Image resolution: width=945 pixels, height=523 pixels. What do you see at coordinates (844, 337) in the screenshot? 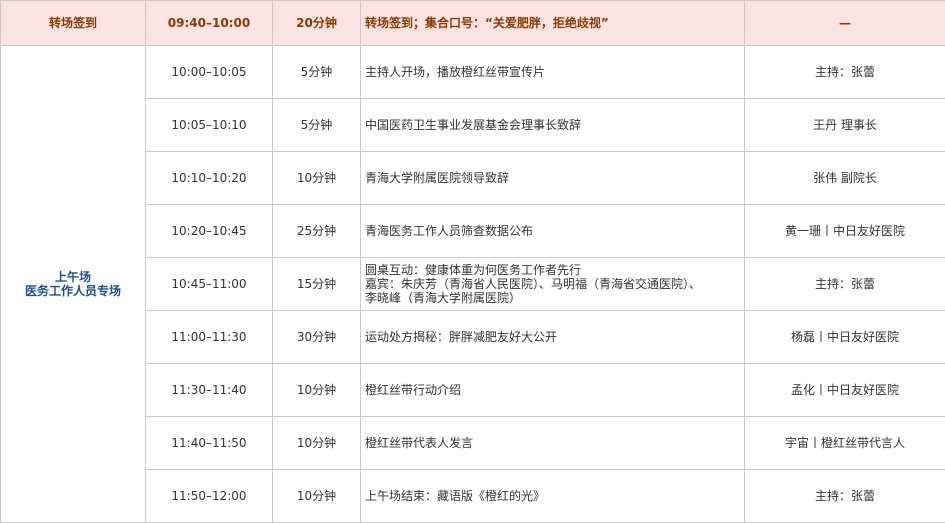
I see `person-cell: 杨磊丨中日友好医院` at bounding box center [844, 337].